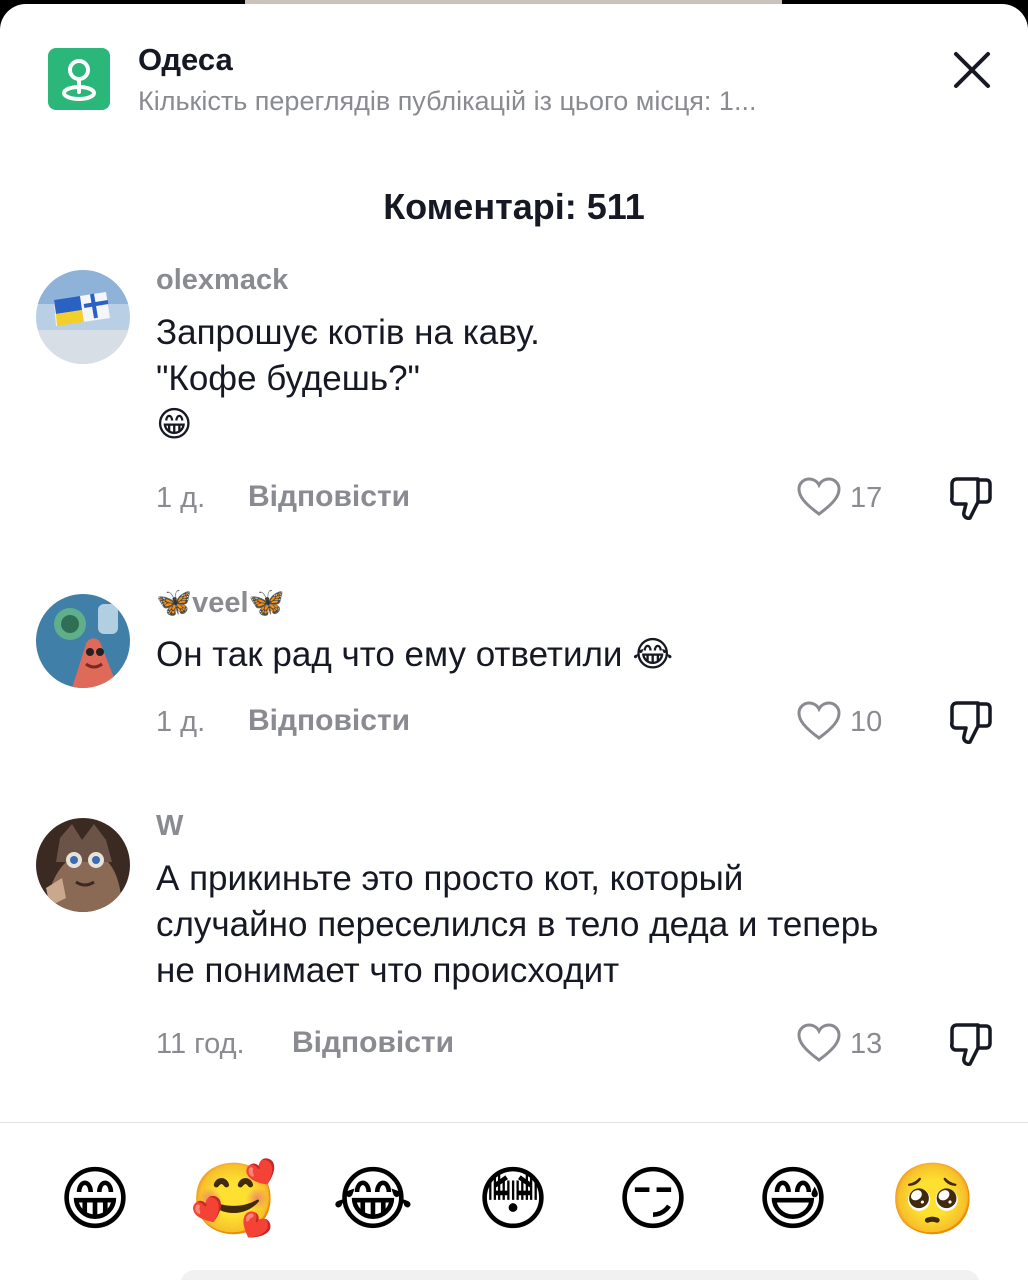 This screenshot has height=1280, width=1028. Describe the element at coordinates (348, 332) in the screenshot. I see `comment-text-line: Запрошує котів на каву.` at that location.